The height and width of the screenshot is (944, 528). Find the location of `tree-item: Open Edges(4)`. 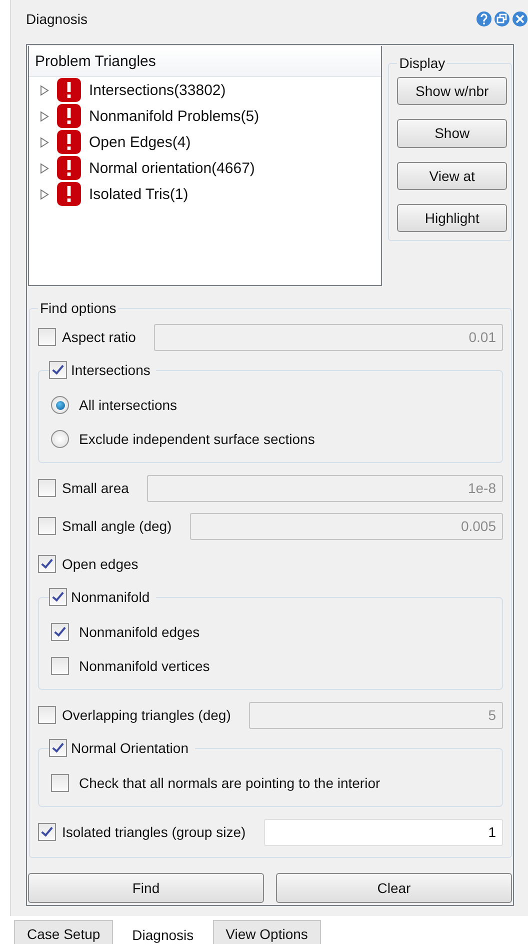

tree-item: Open Edges(4) is located at coordinates (140, 142).